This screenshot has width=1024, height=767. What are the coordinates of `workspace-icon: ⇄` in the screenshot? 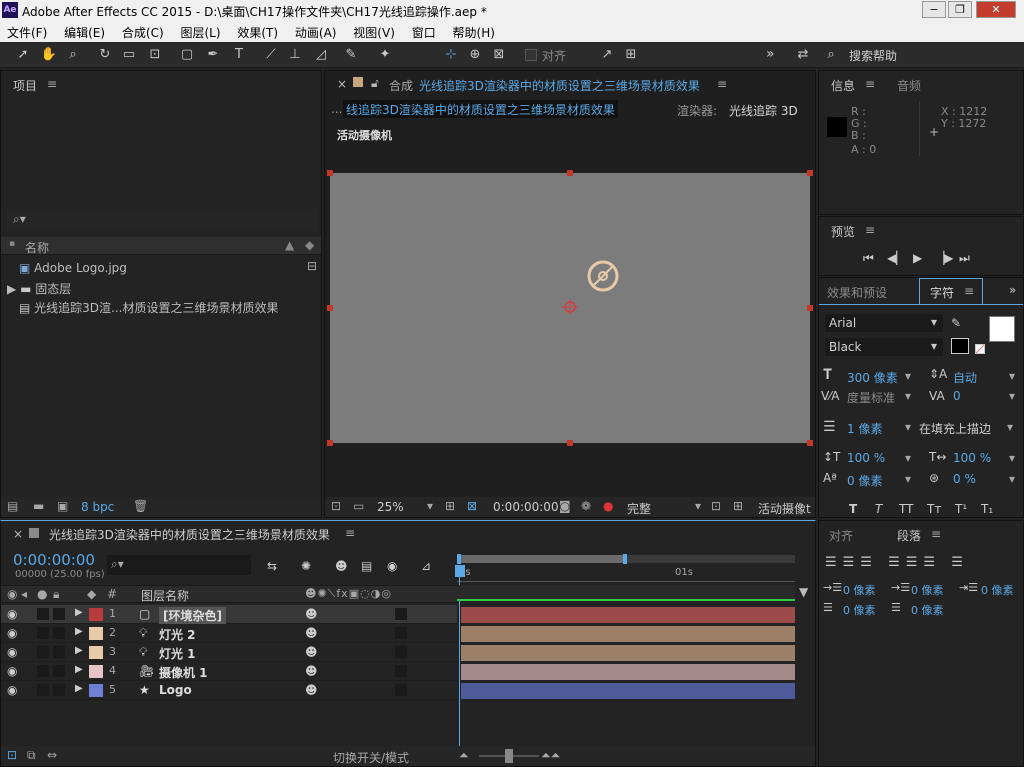 It's located at (803, 55).